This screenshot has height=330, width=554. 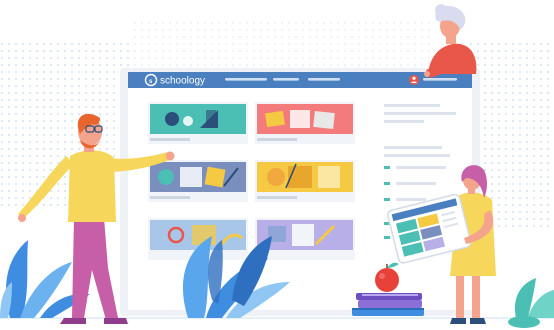 I want to click on user-avatar-icon, so click(x=414, y=80).